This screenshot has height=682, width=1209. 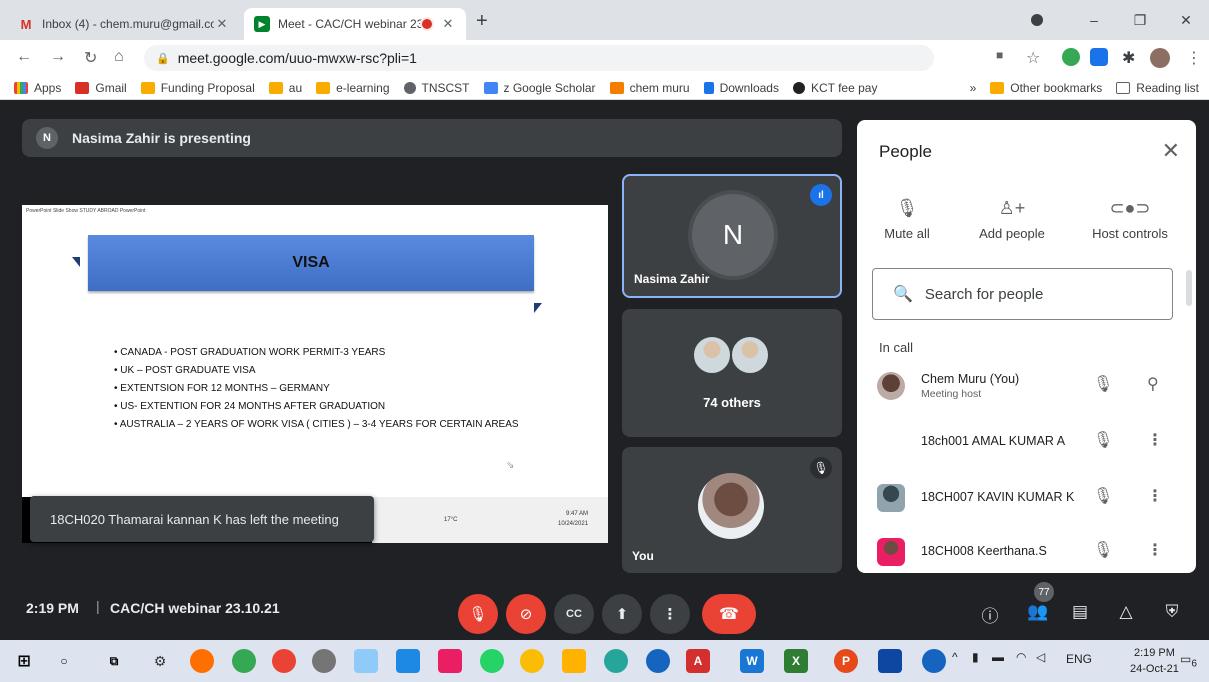 I want to click on url-bar: 🔒 meet.google.com/uuo-mwxw-rsc?pli=1, so click(x=539, y=58).